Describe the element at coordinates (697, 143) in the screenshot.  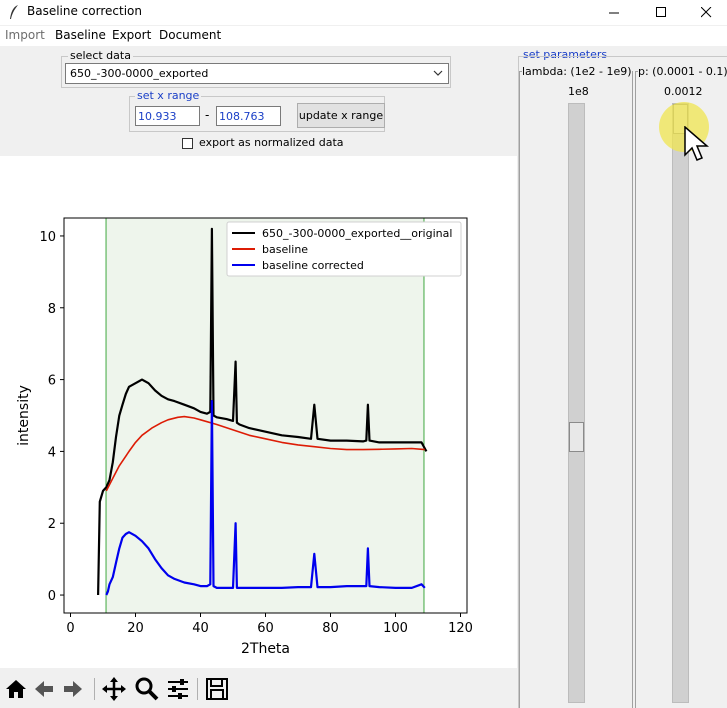
I see `mouse-cursor-icon` at that location.